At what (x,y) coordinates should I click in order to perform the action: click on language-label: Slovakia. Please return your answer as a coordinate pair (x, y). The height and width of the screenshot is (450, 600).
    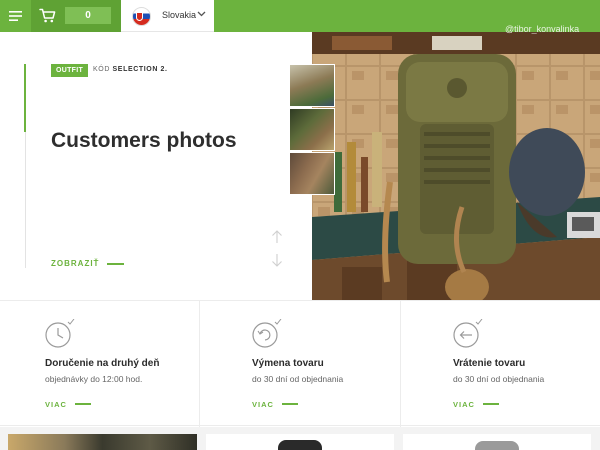
    Looking at the image, I should click on (179, 15).